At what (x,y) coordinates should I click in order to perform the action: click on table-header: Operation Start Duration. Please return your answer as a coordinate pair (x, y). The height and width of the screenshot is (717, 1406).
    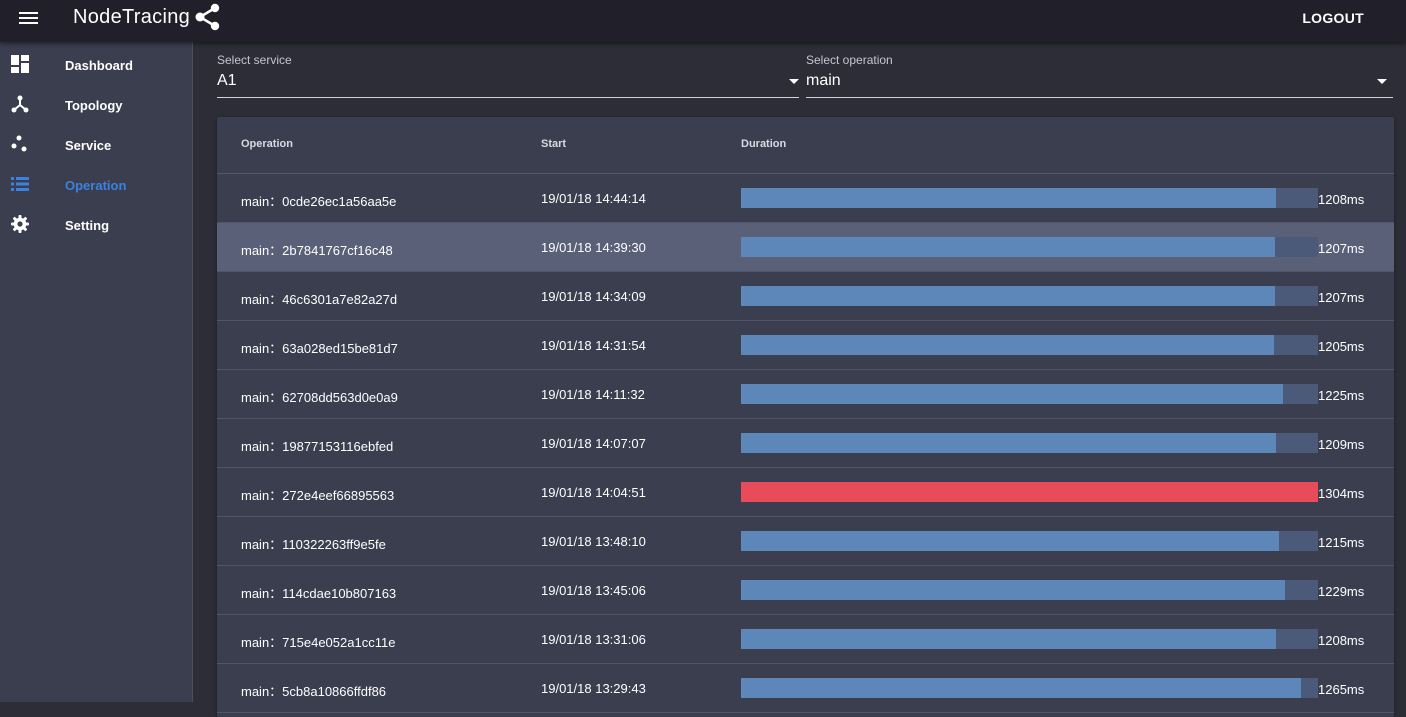
    Looking at the image, I should click on (805, 145).